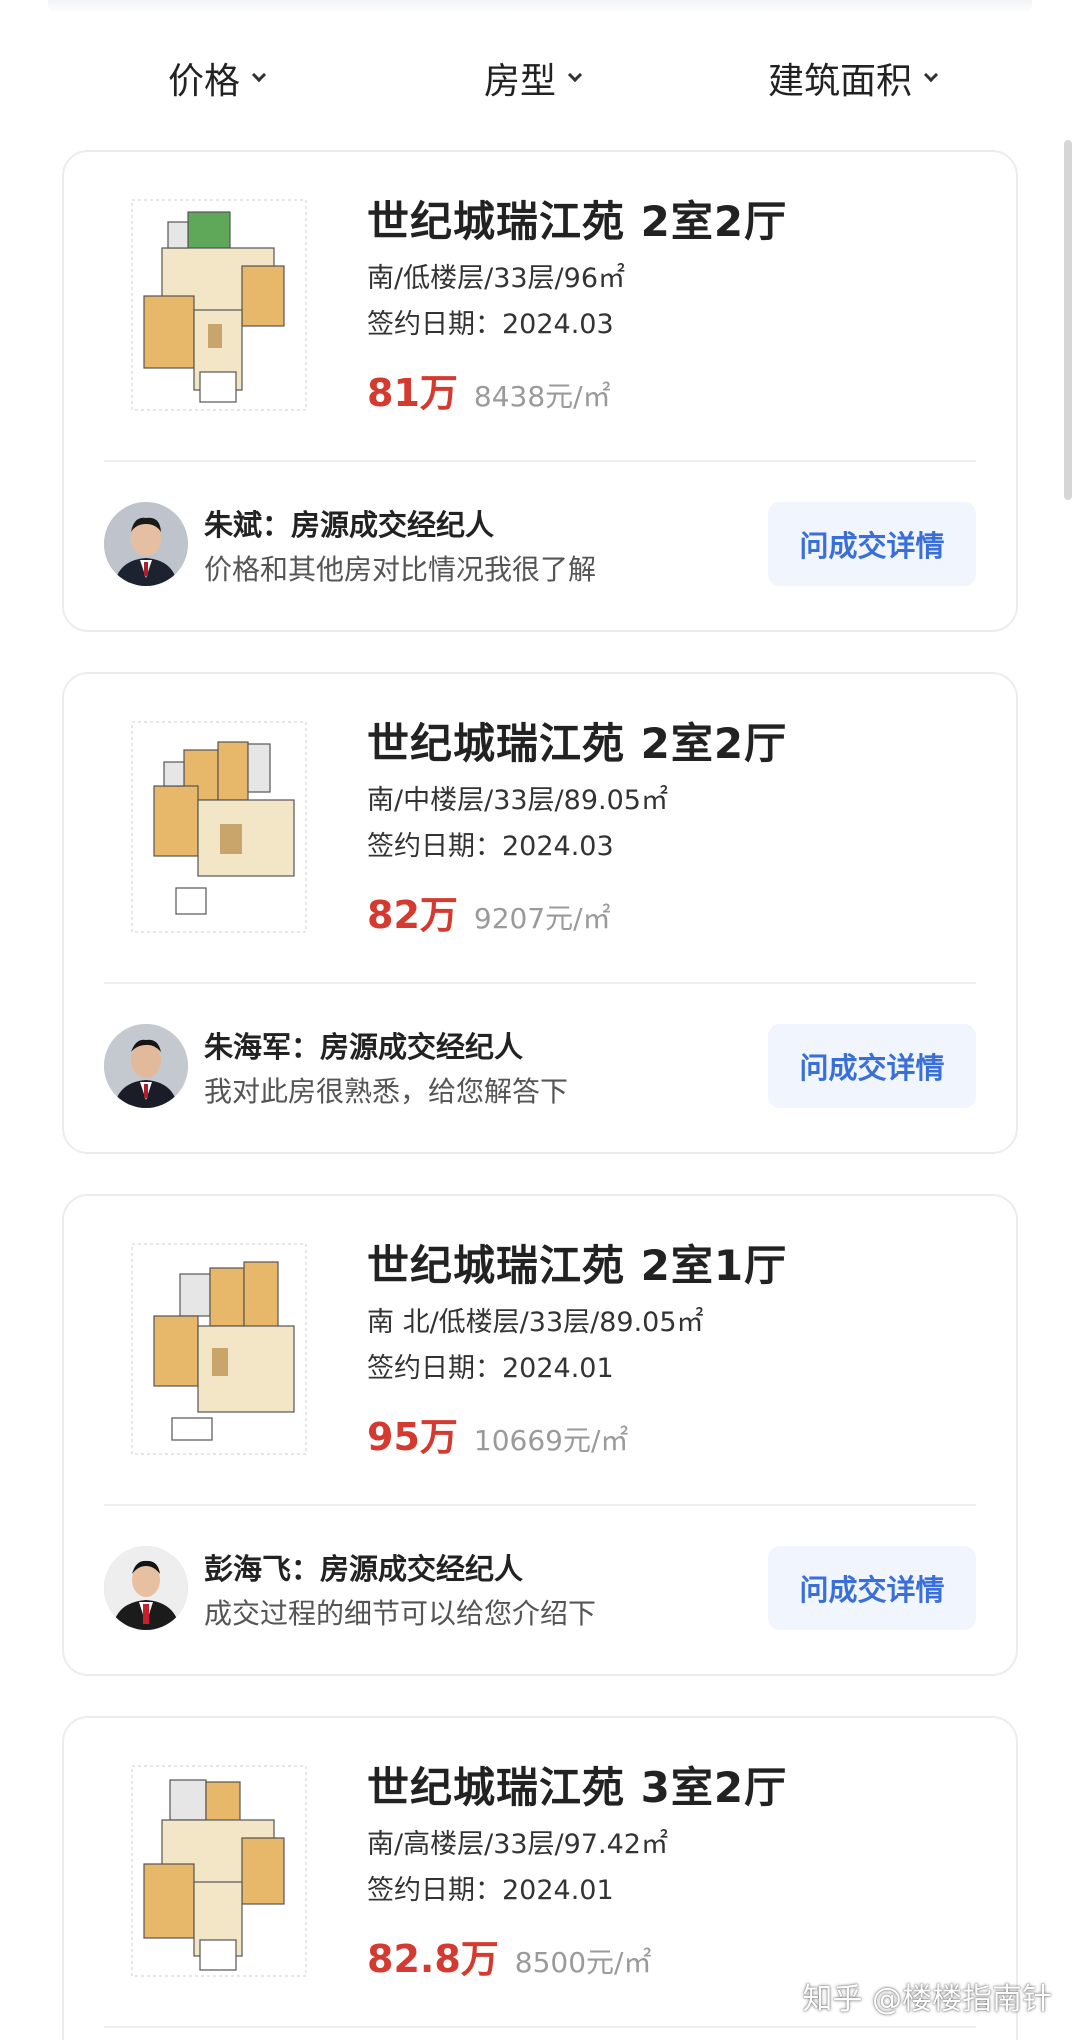 This screenshot has height=2040, width=1080. I want to click on unit-price: 10669元/㎡, so click(551, 1440).